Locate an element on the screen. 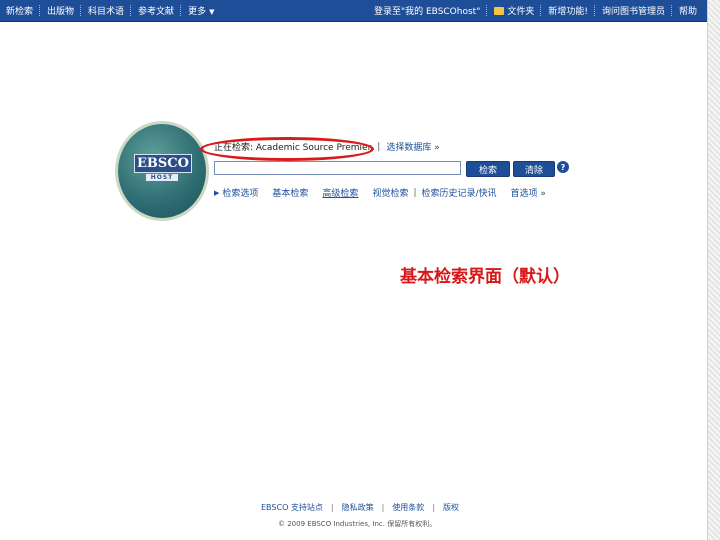  nav-folder: 文件夹 is located at coordinates (514, 10).